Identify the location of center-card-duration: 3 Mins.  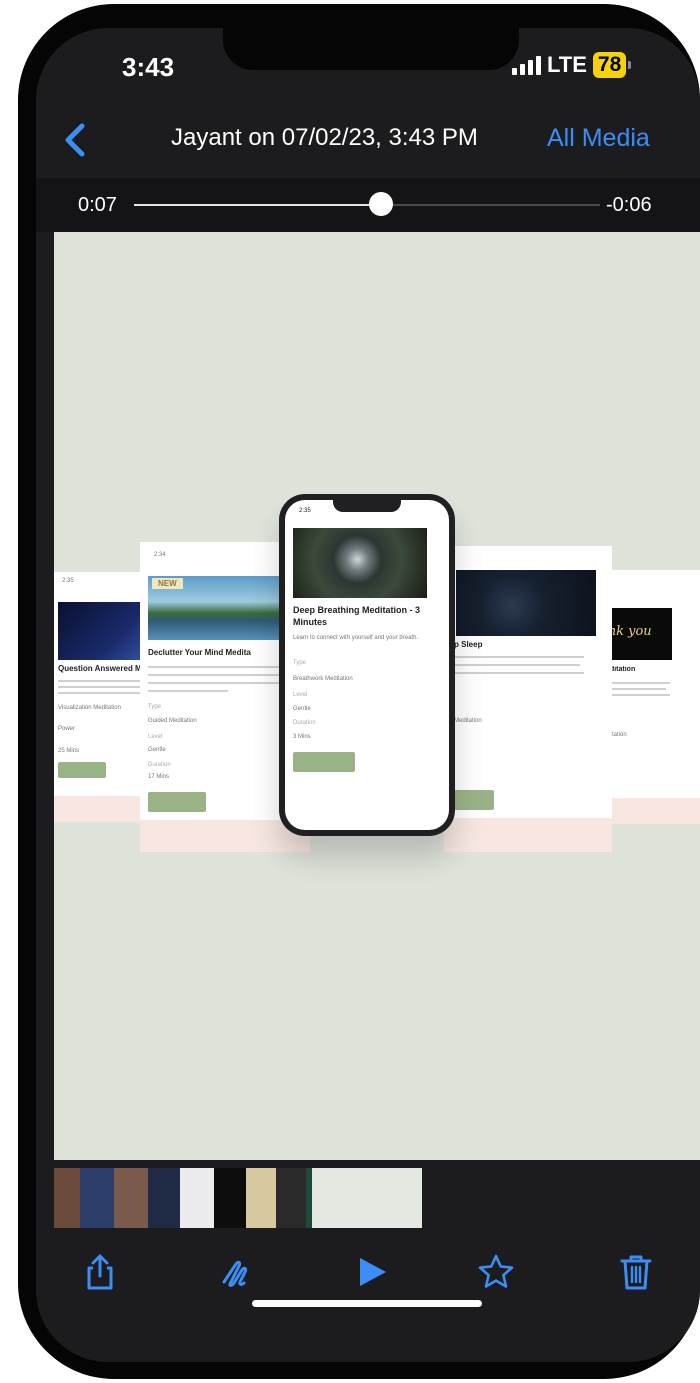
(302, 737).